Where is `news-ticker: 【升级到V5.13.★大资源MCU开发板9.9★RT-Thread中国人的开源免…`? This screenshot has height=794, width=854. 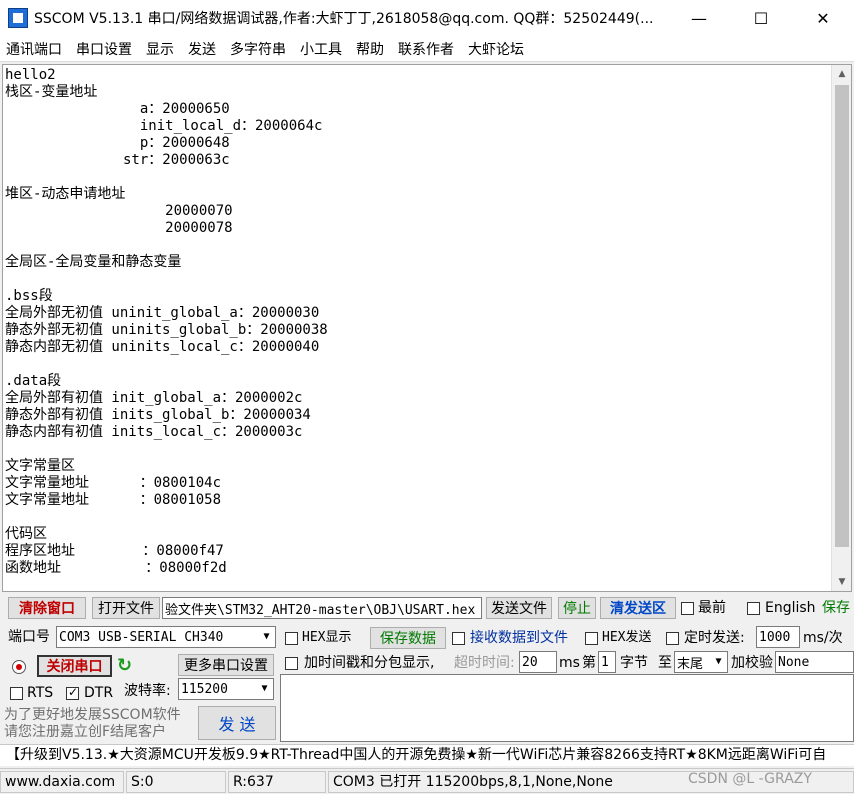 news-ticker: 【升级到V5.13.★大资源MCU开发板9.9★RT-Thread中国人的开源免… is located at coordinates (427, 755).